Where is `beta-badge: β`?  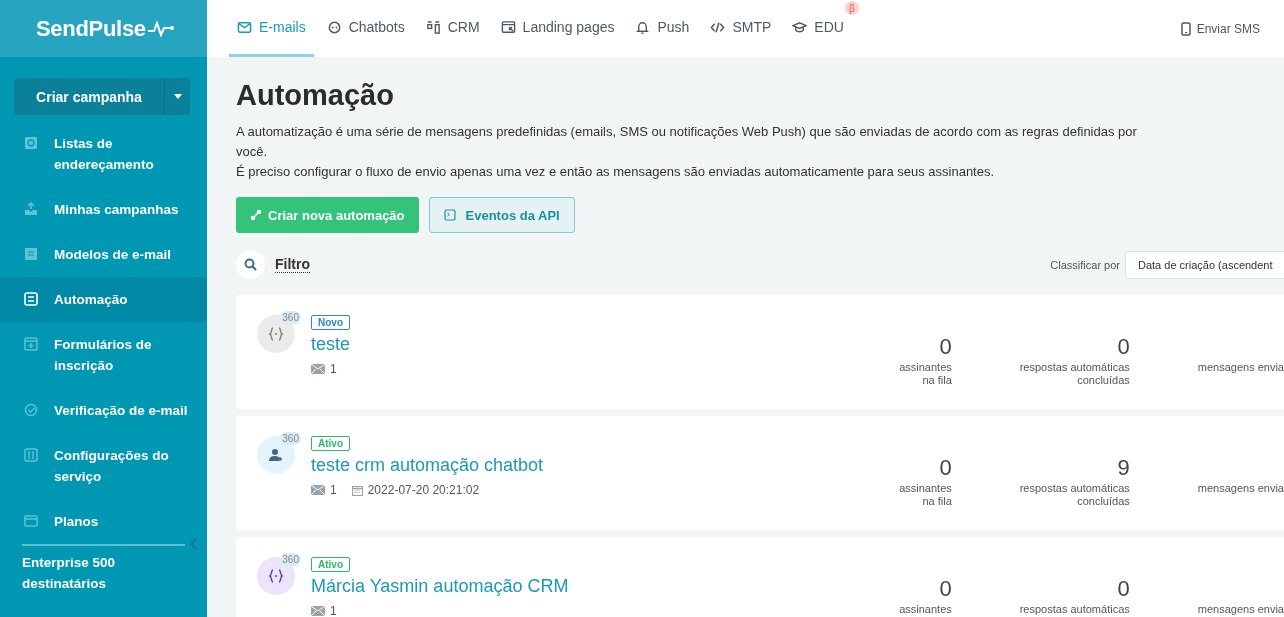 beta-badge: β is located at coordinates (851, 8).